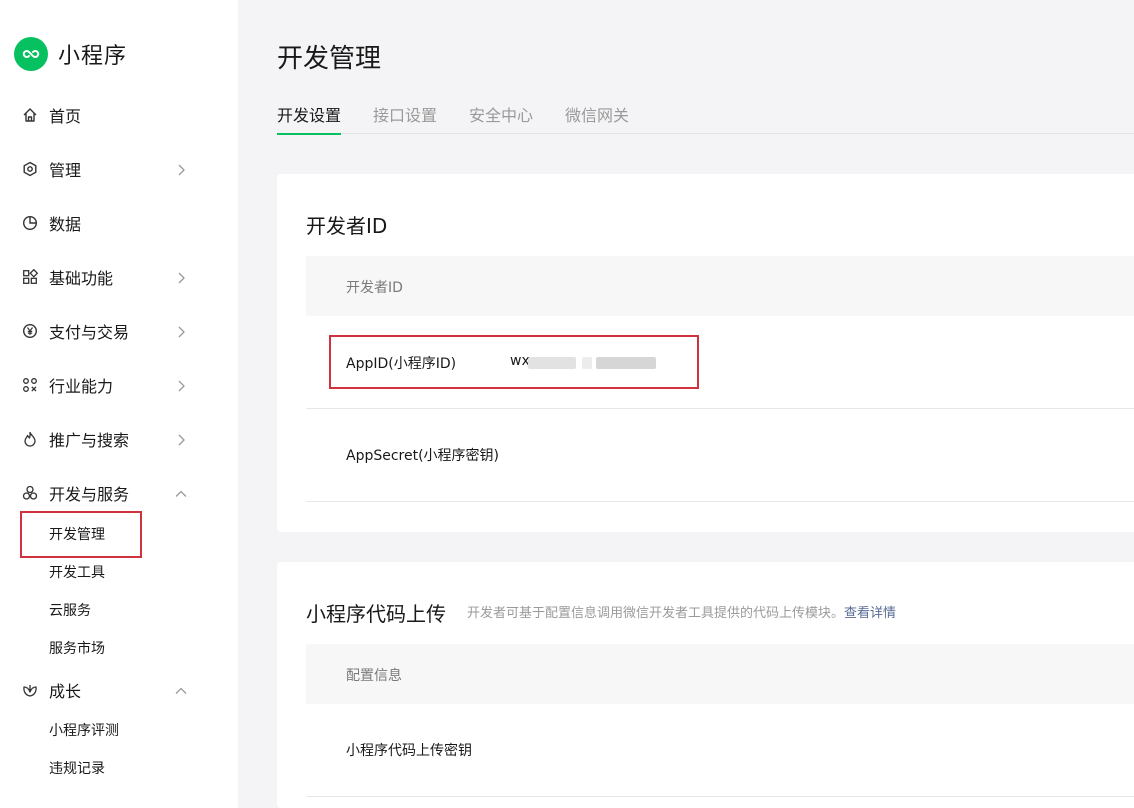 The width and height of the screenshot is (1134, 808). I want to click on brand: 小程序, so click(70, 54).